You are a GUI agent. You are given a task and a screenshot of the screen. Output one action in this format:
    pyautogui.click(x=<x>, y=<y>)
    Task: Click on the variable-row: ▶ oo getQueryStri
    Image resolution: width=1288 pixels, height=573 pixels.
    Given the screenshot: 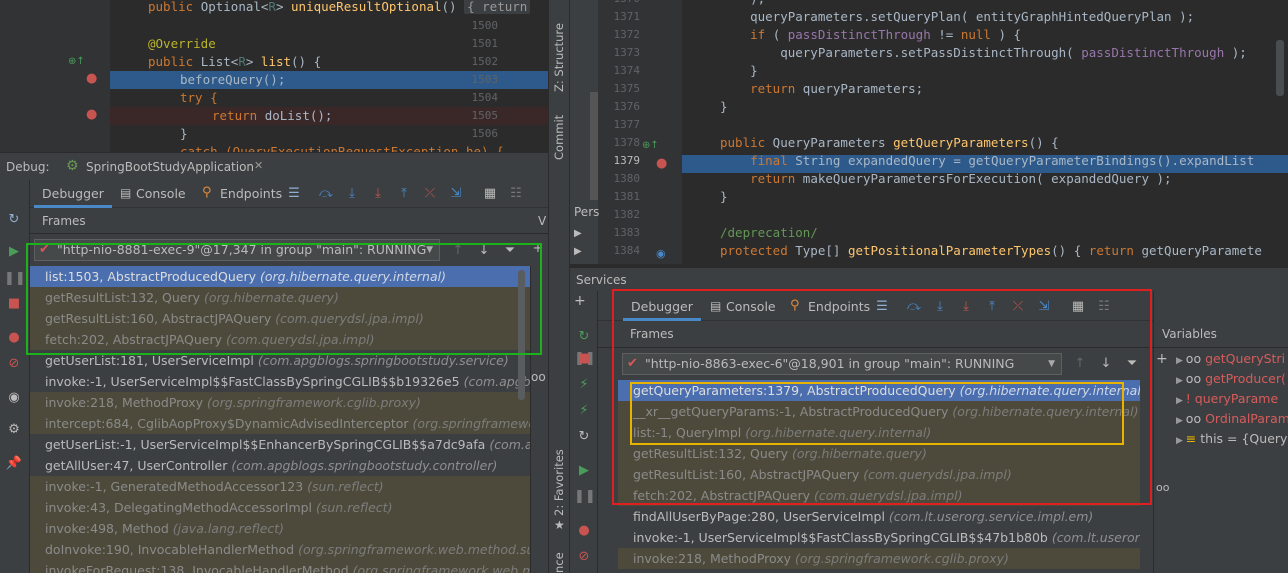 What is the action you would take?
    pyautogui.click(x=1230, y=359)
    